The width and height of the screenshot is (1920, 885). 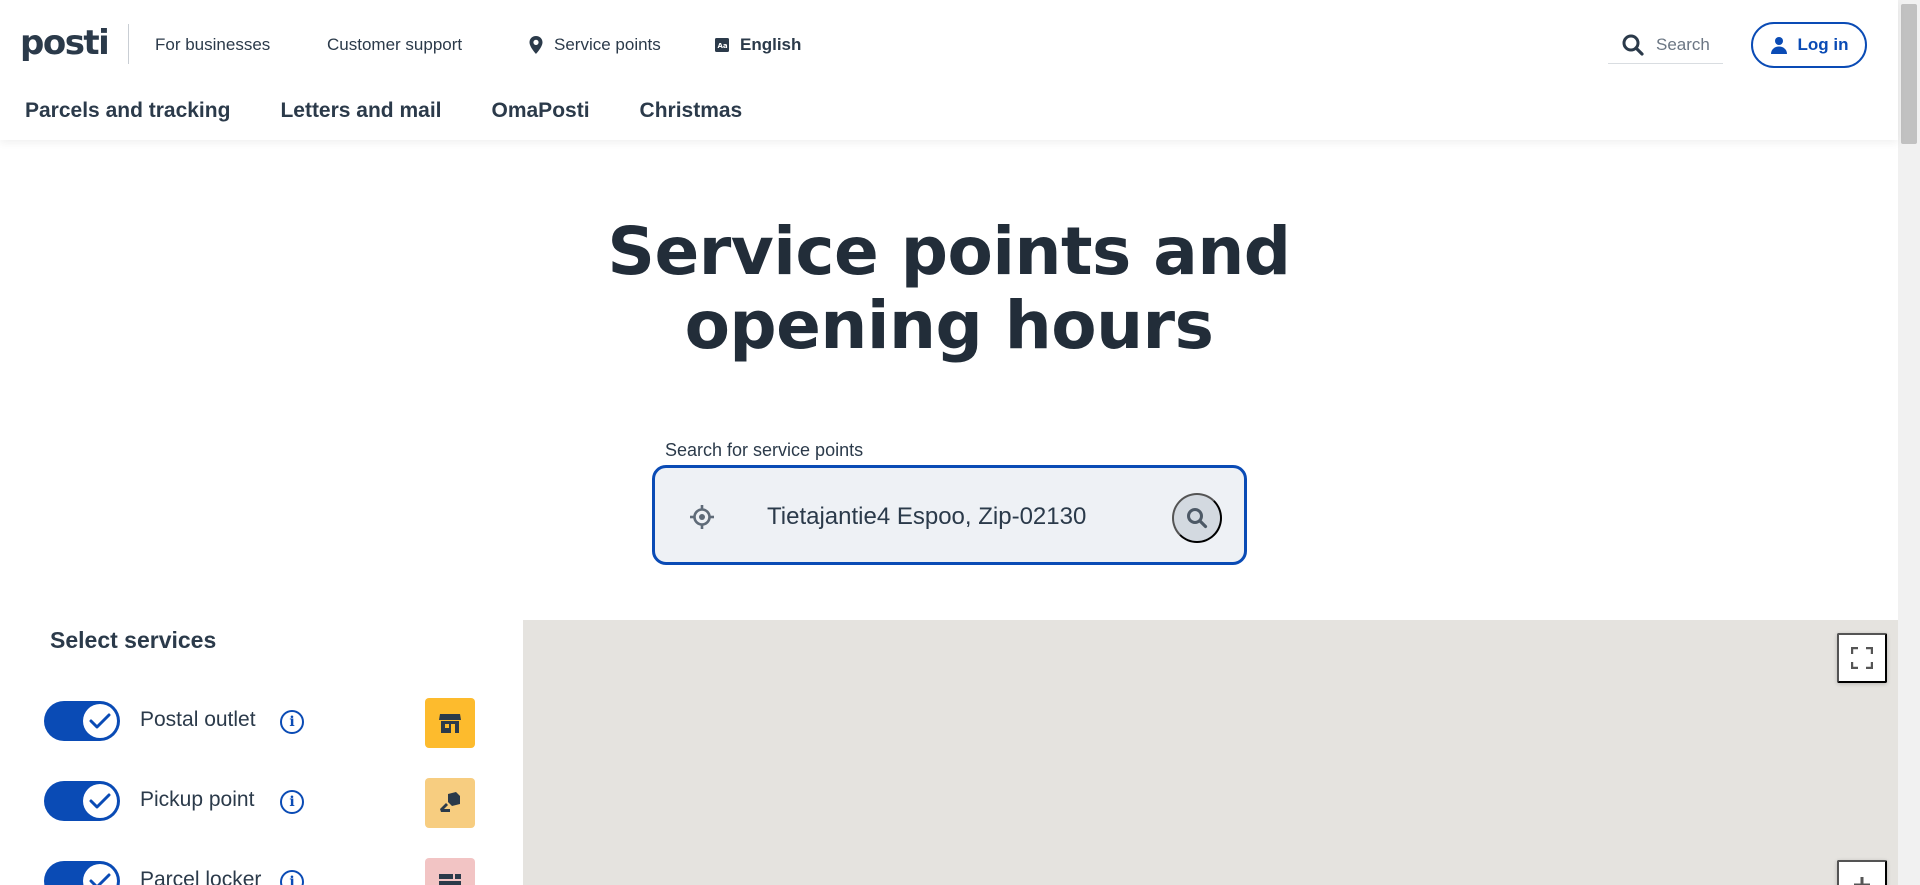 I want to click on service-point-search-field: Tietajantie4 Espoo, Zip-02130, so click(x=949, y=515).